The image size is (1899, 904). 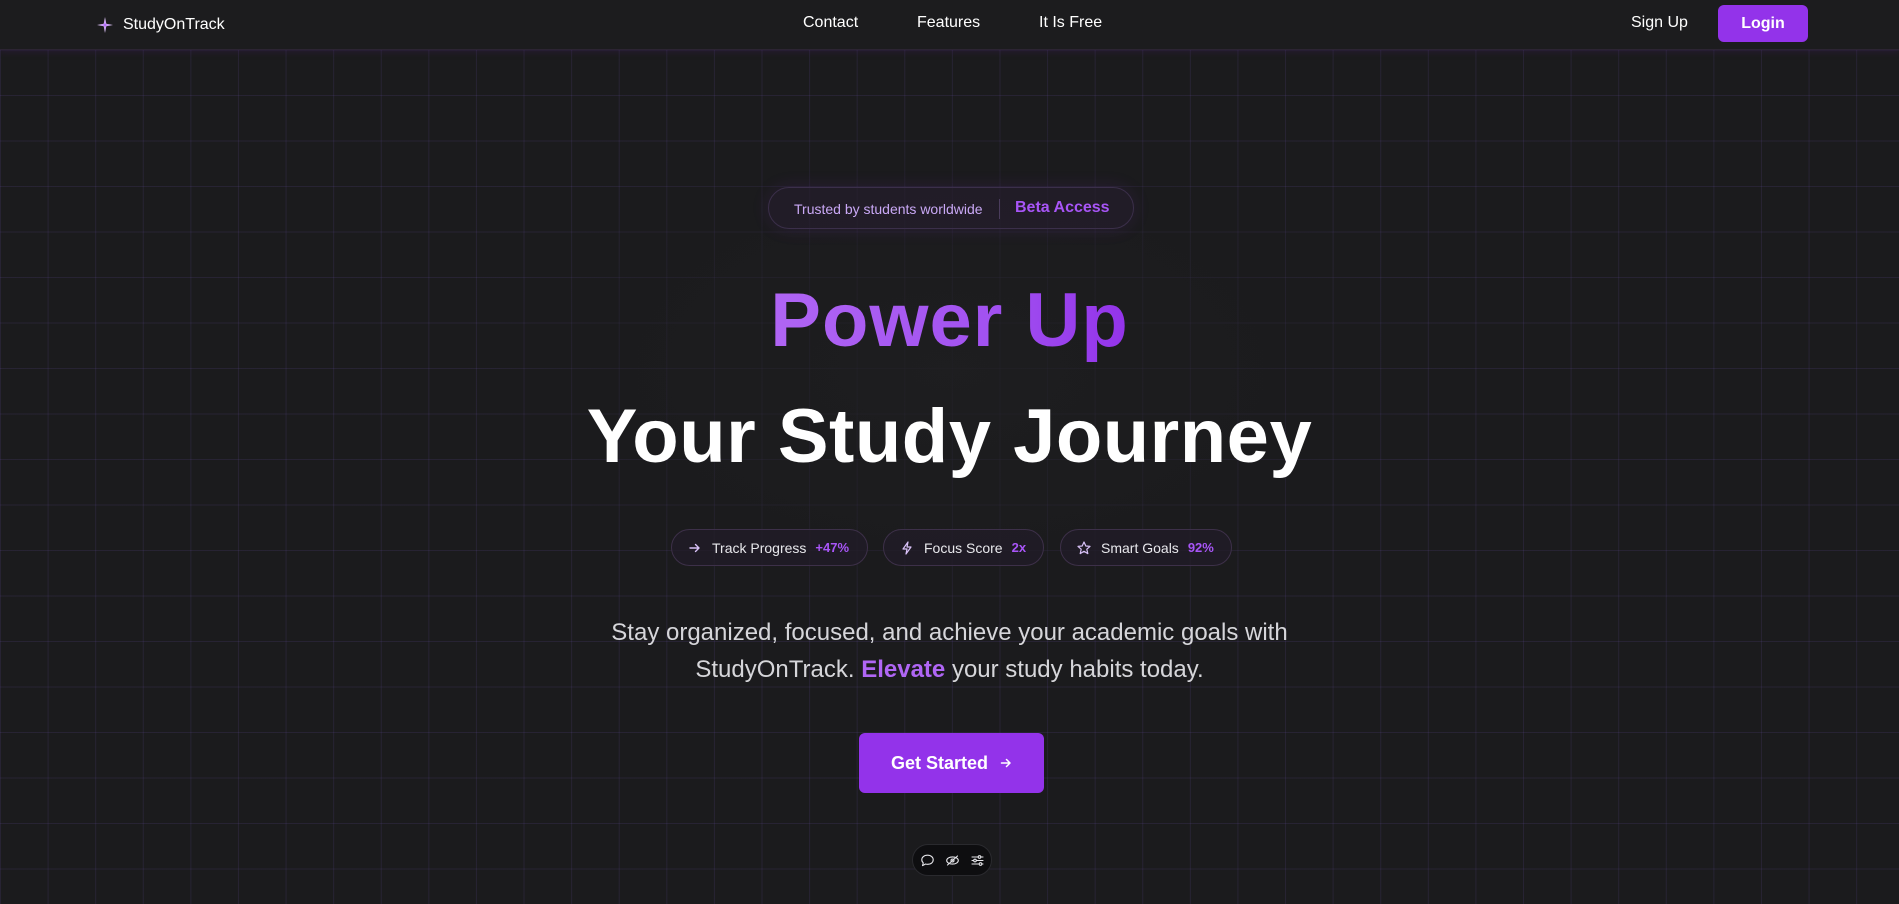 What do you see at coordinates (174, 24) in the screenshot?
I see `brand-name: StudyOnTrack` at bounding box center [174, 24].